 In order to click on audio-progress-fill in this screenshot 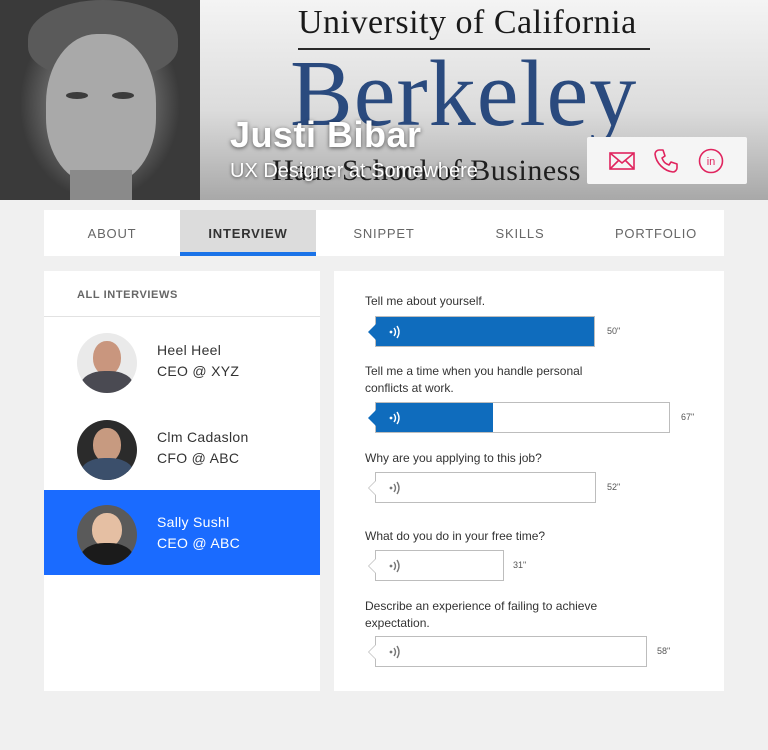, I will do `click(485, 331)`.